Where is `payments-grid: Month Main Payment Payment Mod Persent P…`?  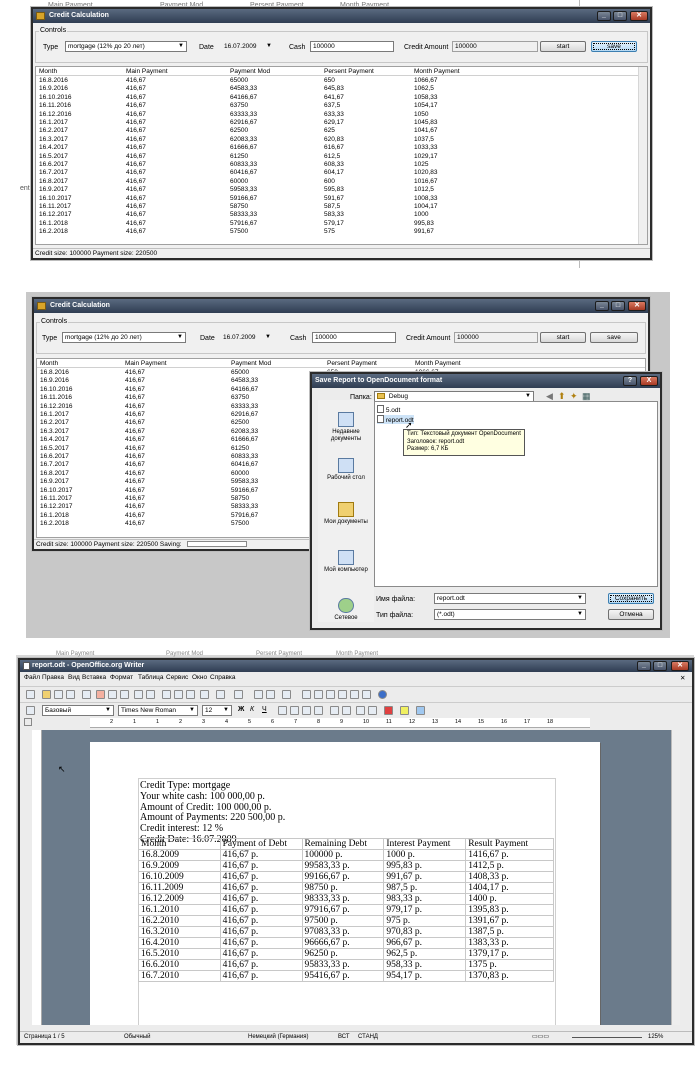 payments-grid: Month Main Payment Payment Mod Persent P… is located at coordinates (341, 155).